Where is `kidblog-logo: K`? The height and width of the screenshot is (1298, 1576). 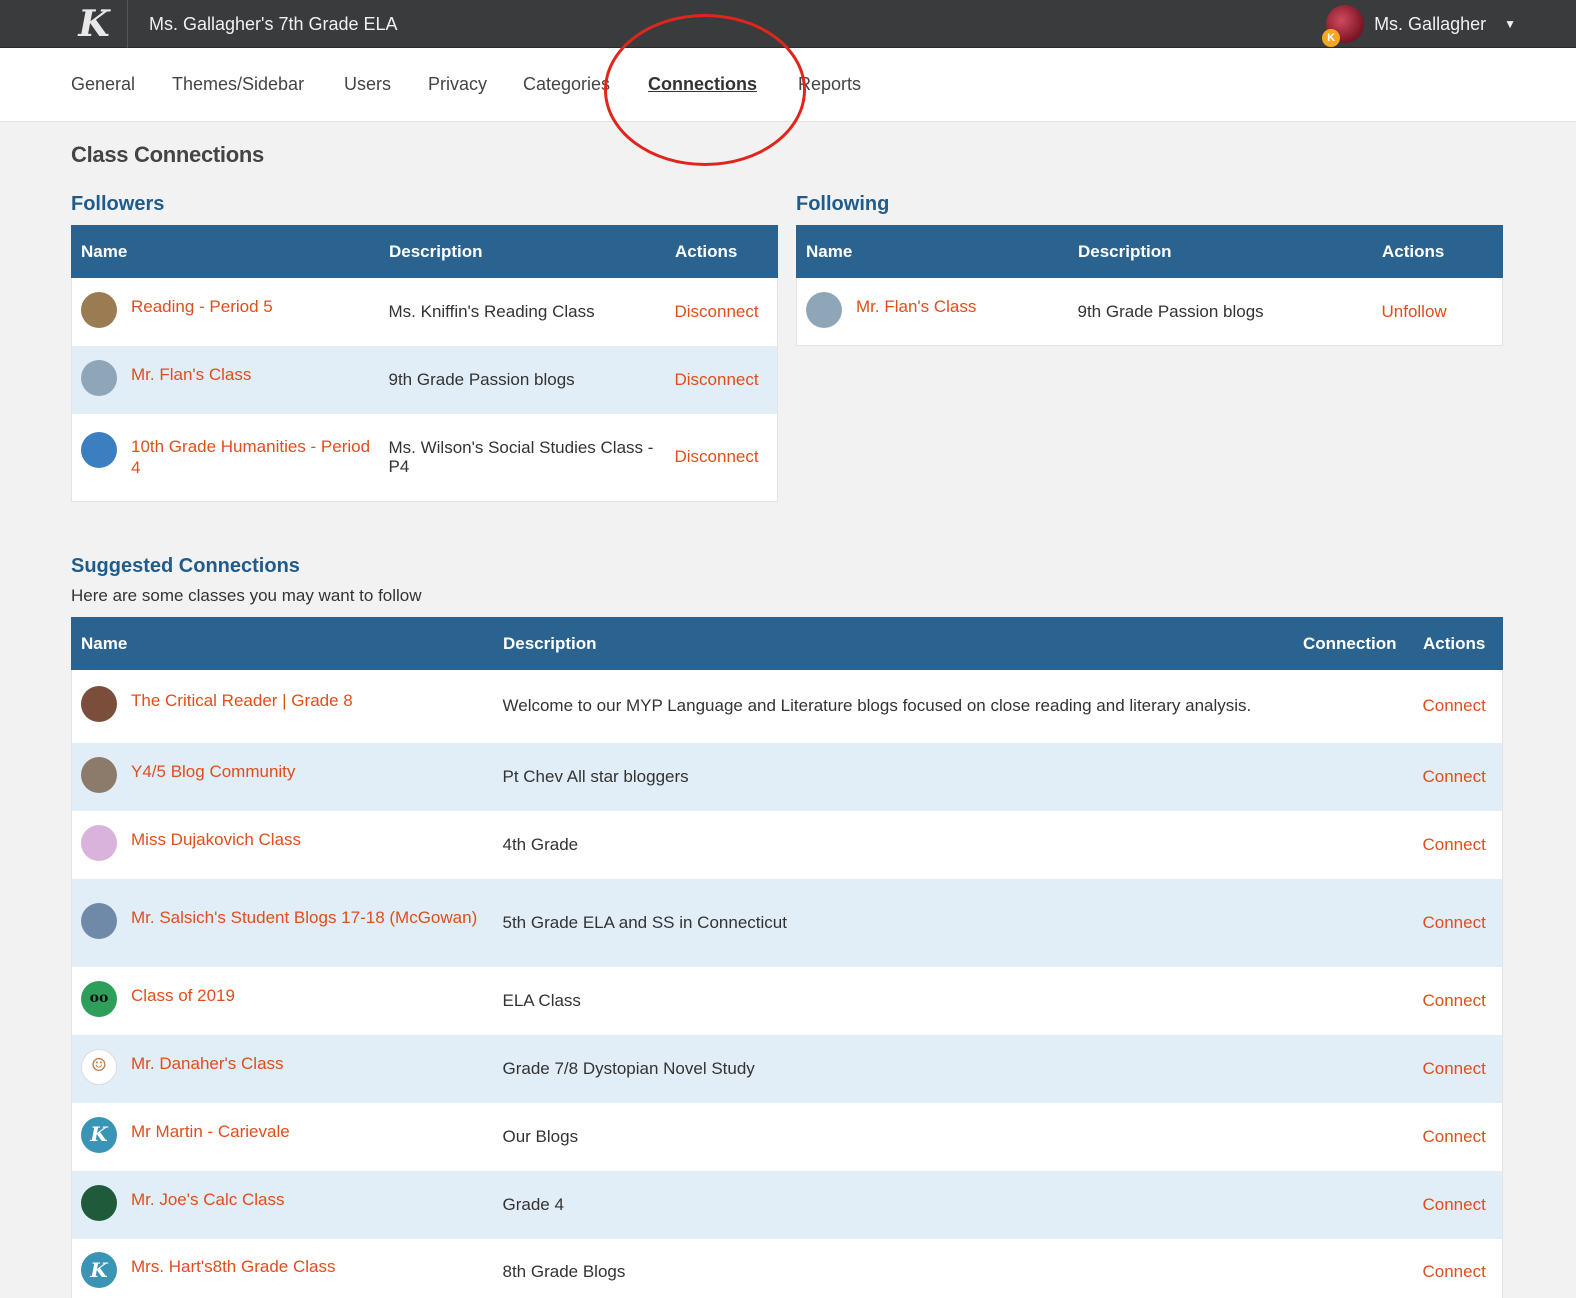
kidblog-logo: K is located at coordinates (94, 24).